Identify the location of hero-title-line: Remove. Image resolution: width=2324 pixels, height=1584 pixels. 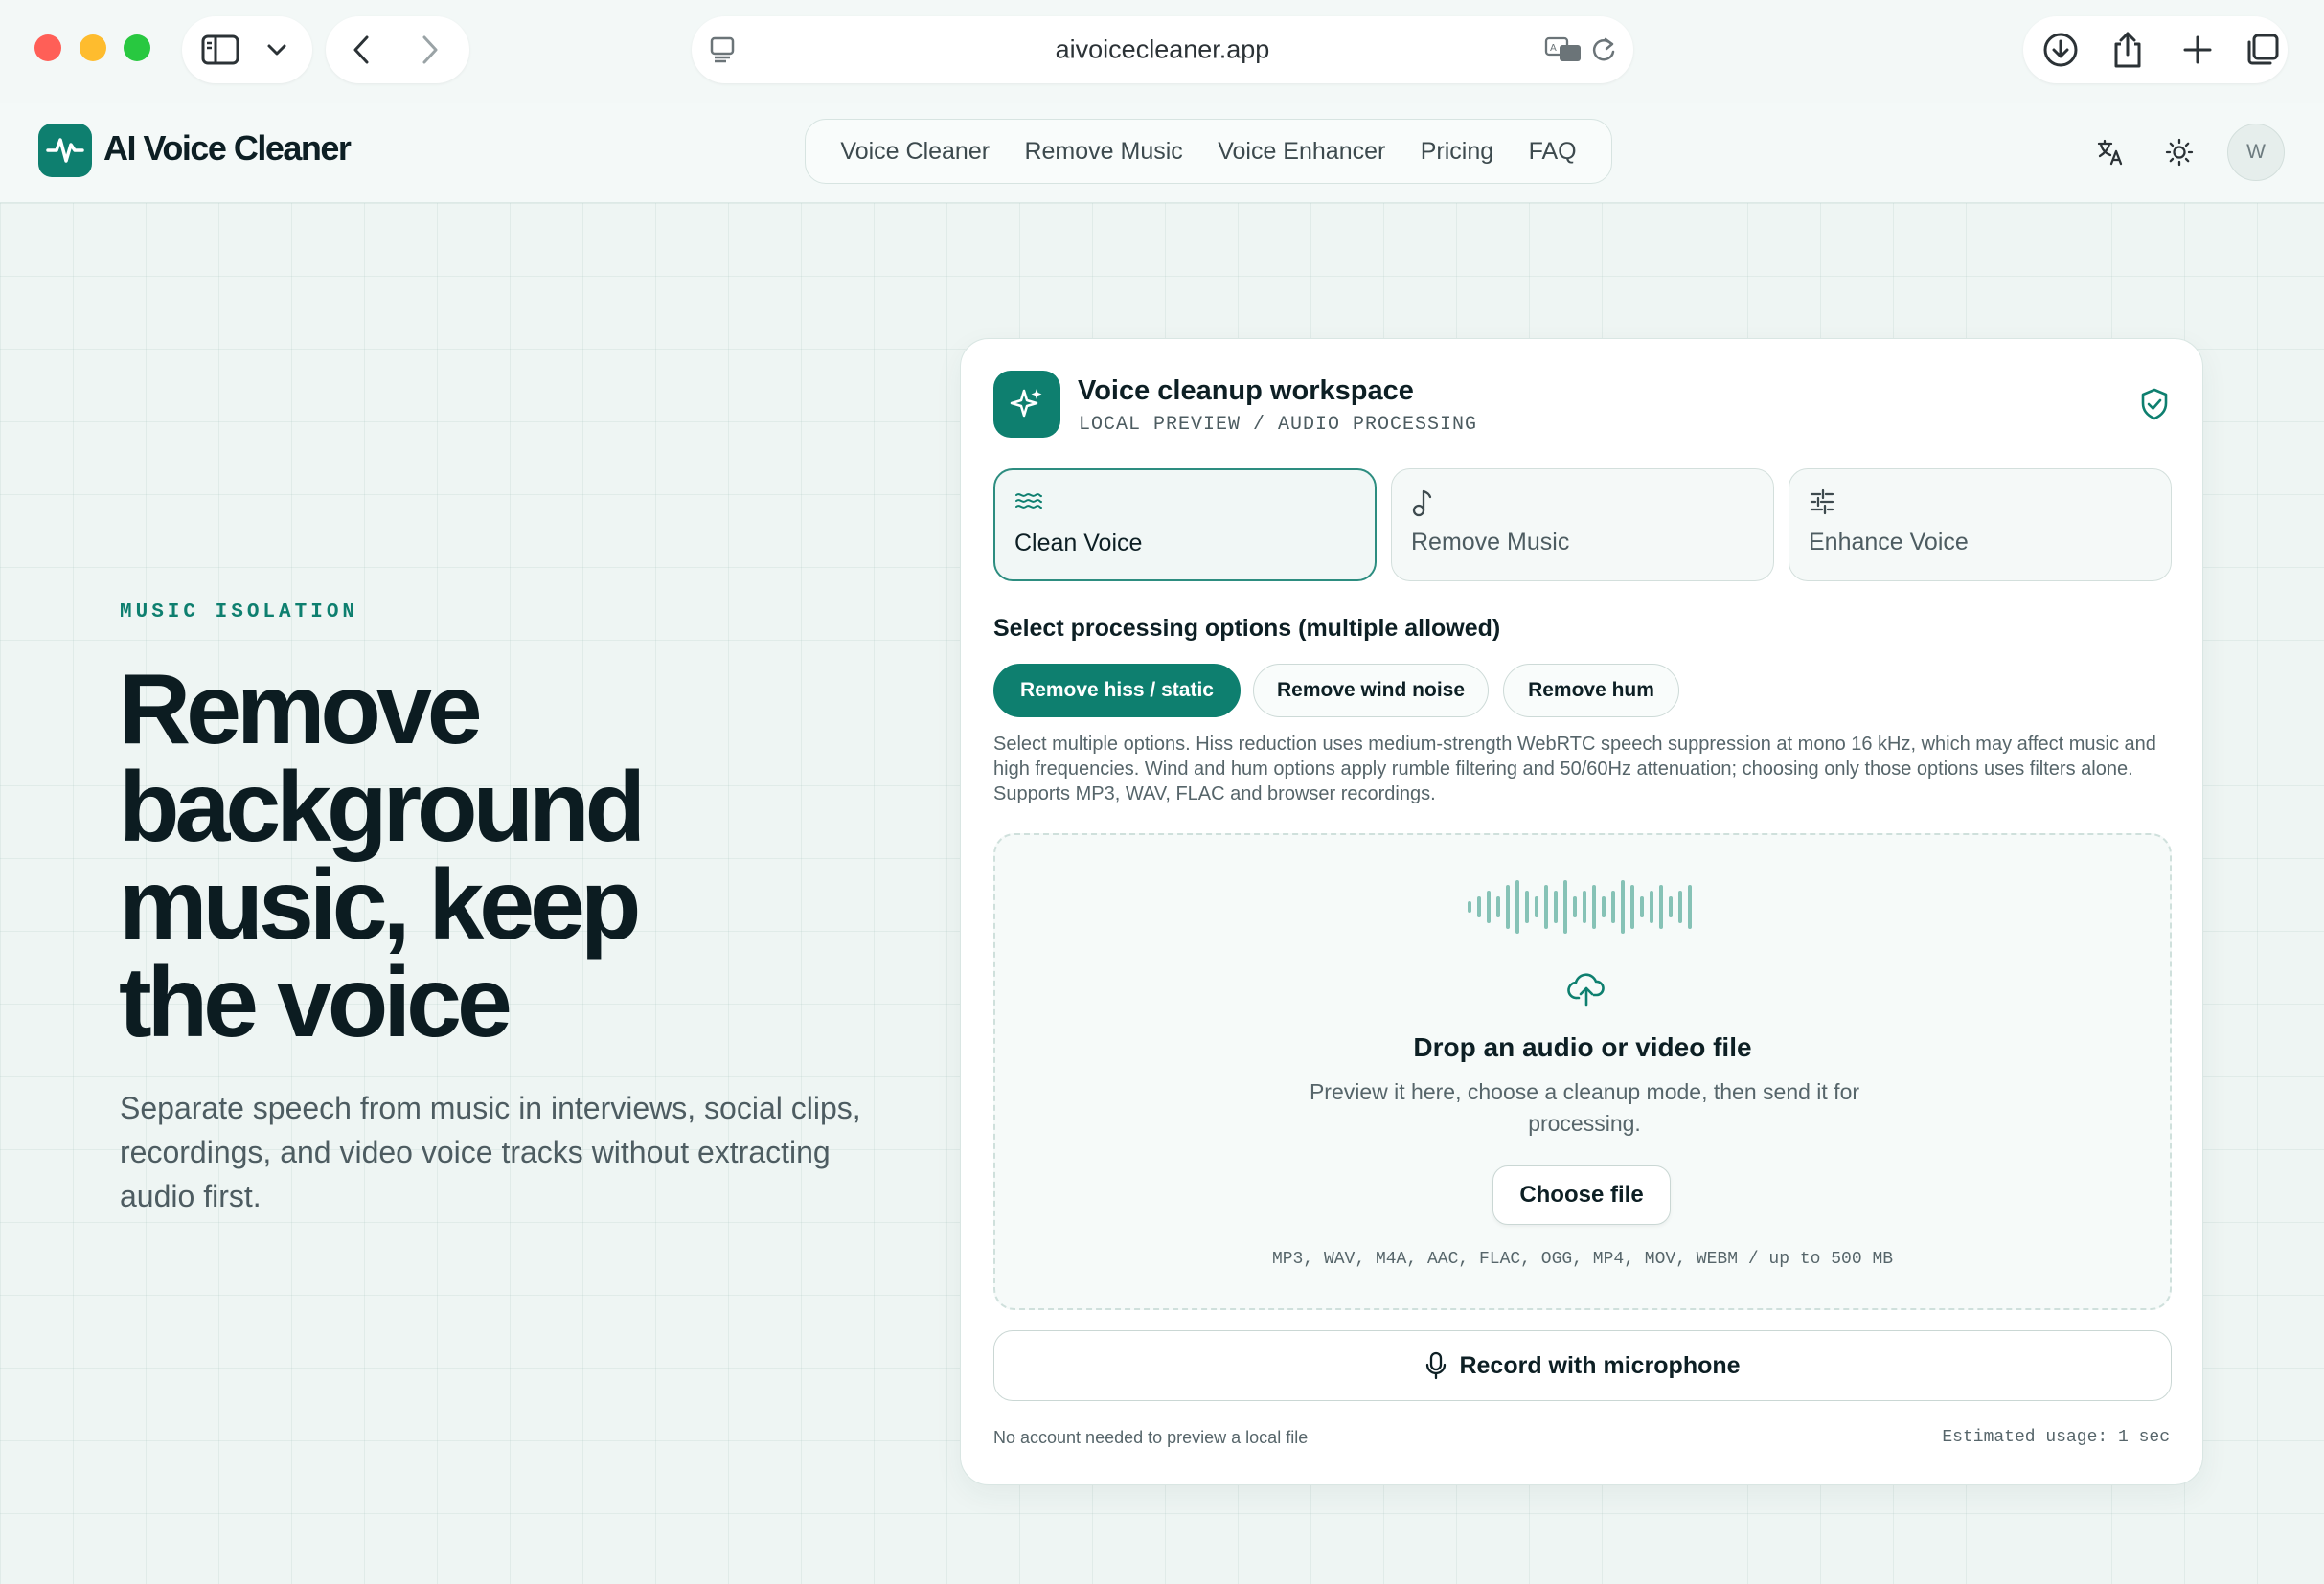
(301, 709).